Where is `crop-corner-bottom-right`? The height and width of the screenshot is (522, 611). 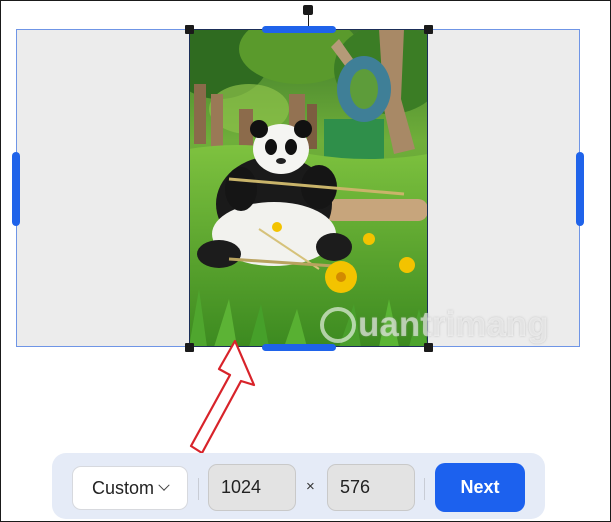 crop-corner-bottom-right is located at coordinates (428, 347).